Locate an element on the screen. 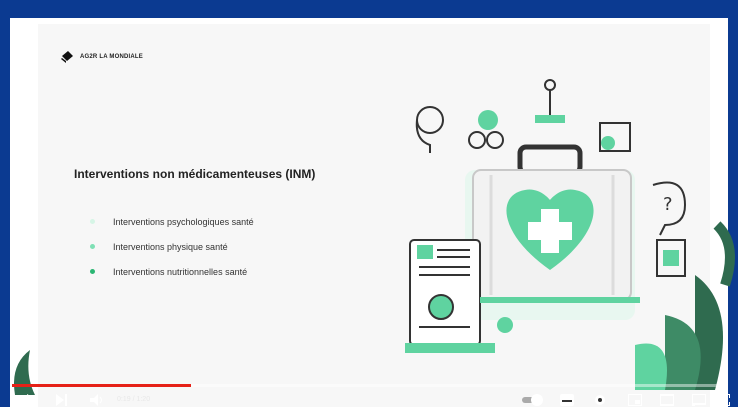  brand-logo: AG2R LA MONDIALE is located at coordinates (101, 57).